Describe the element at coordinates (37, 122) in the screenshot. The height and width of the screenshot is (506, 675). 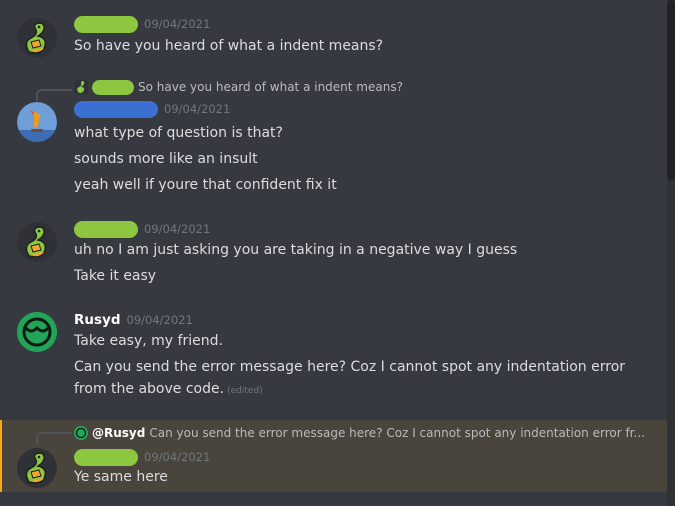
I see `bird-avatar-icon` at that location.